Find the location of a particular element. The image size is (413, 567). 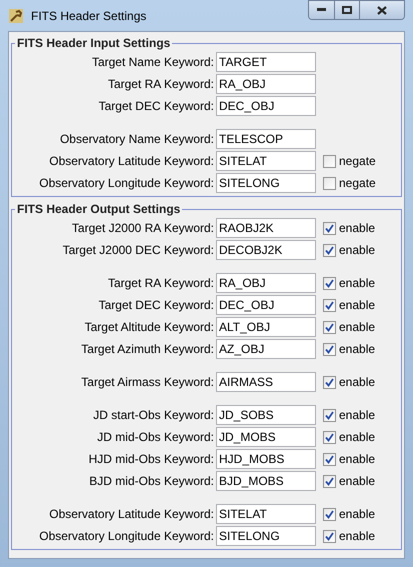

keyword-field: RAOBJ2K is located at coordinates (266, 228).